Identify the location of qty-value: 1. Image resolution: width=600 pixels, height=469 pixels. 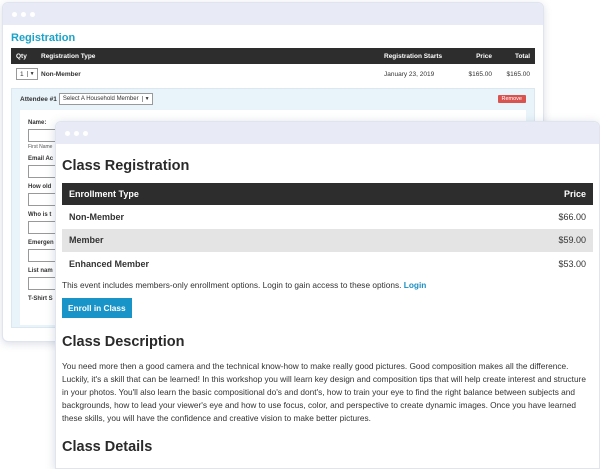
(22, 74).